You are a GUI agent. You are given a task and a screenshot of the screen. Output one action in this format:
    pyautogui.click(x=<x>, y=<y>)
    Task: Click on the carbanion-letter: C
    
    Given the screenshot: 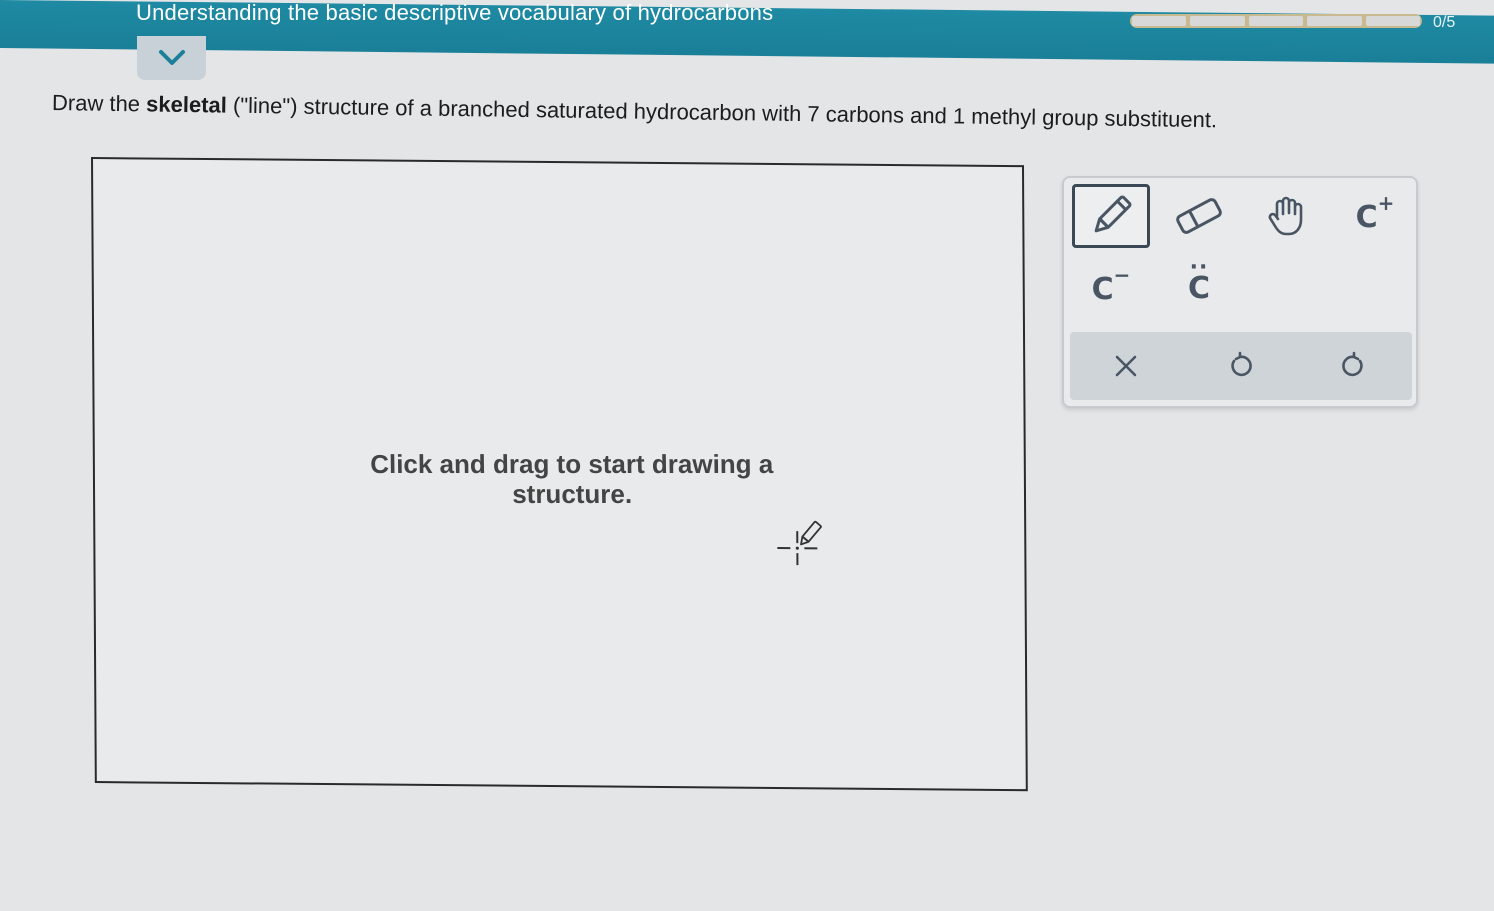 What is the action you would take?
    pyautogui.click(x=1102, y=289)
    